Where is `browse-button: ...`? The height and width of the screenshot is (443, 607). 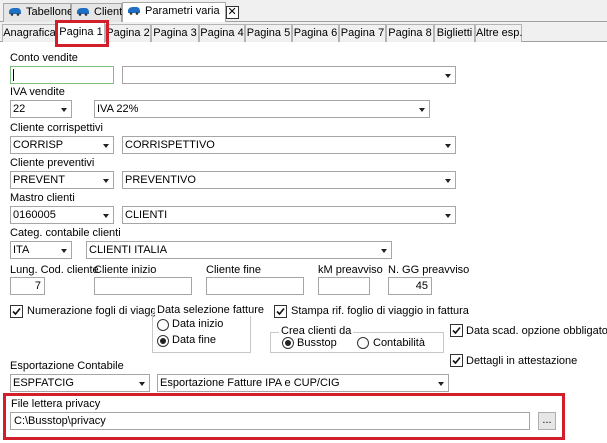
browse-button: ... is located at coordinates (547, 421).